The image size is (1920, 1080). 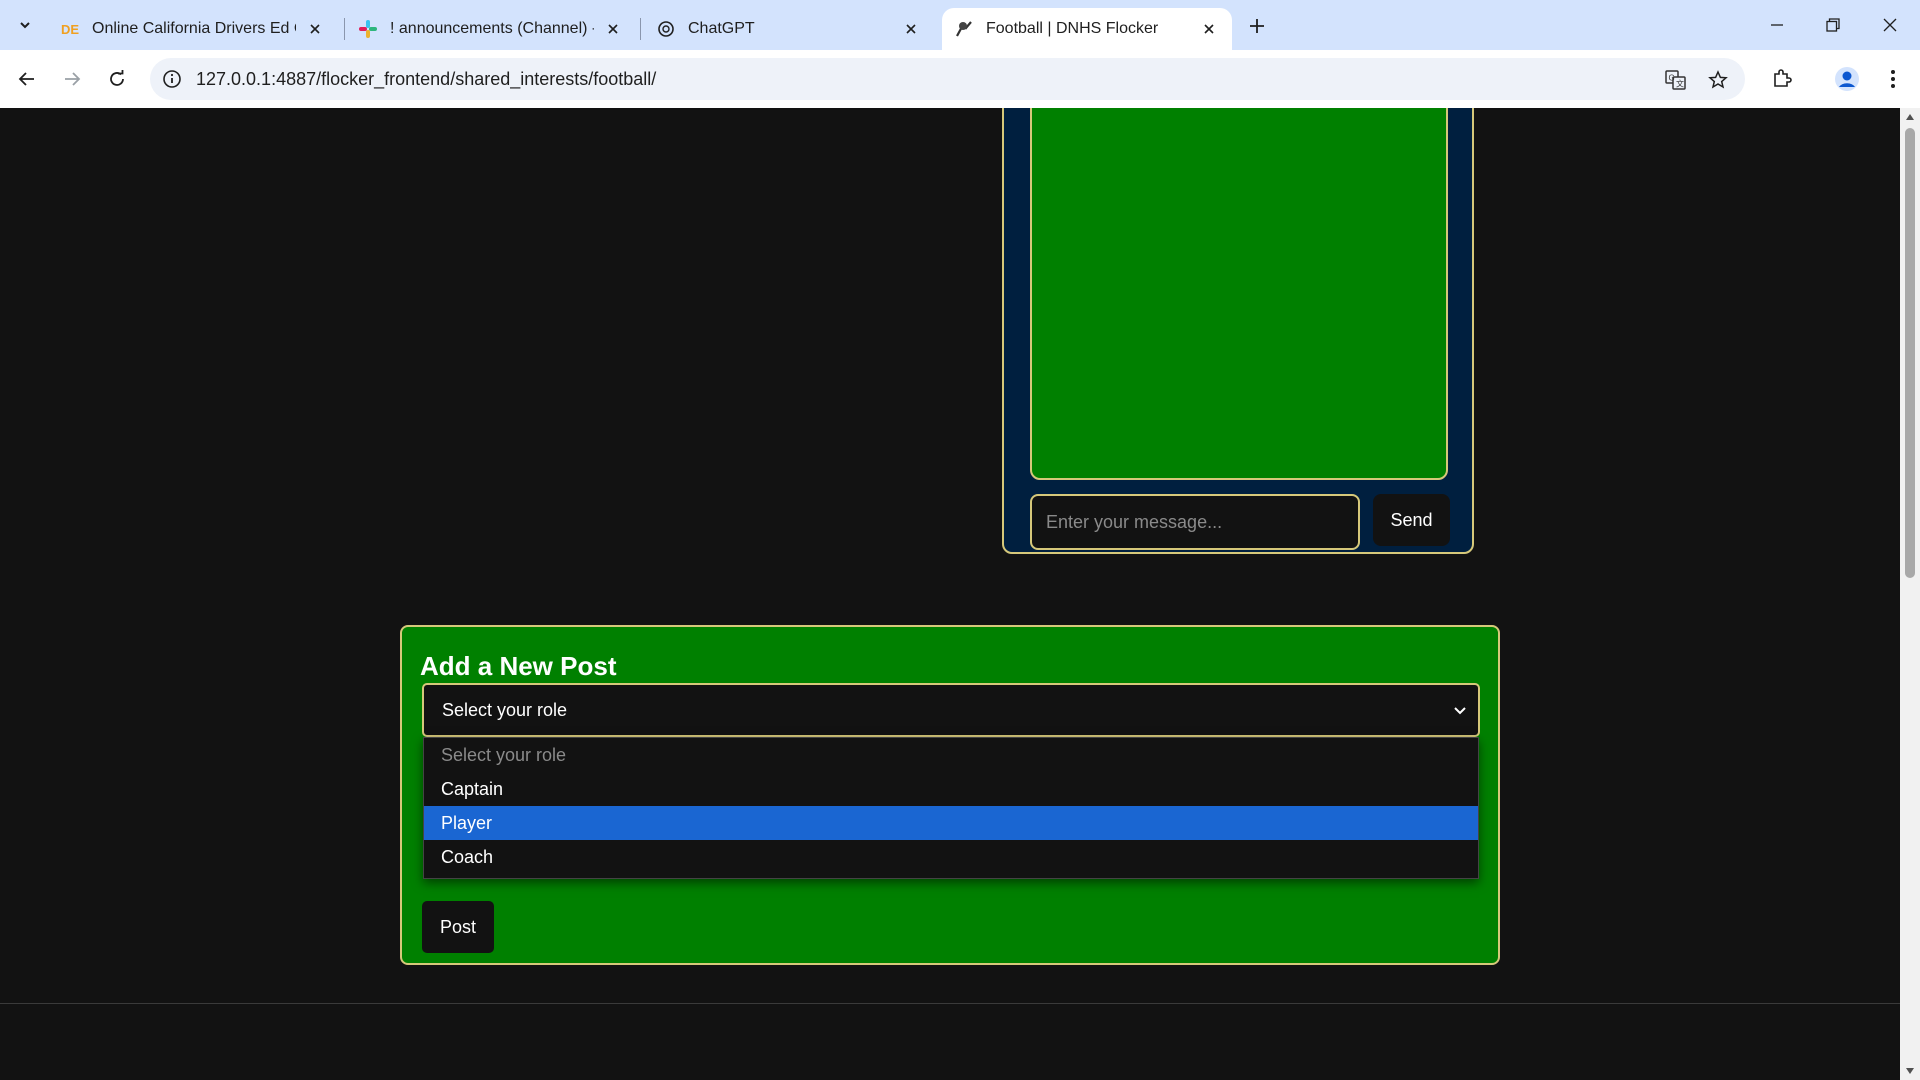 I want to click on window-close-button, so click(x=1890, y=25).